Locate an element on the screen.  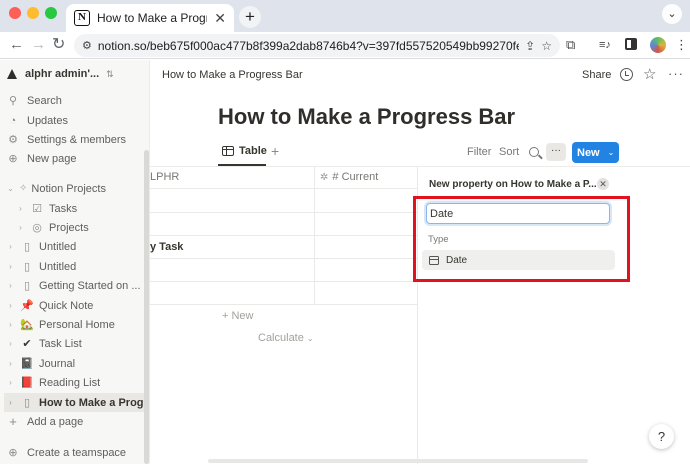
close-icon: ✕ is located at coordinates (603, 184).